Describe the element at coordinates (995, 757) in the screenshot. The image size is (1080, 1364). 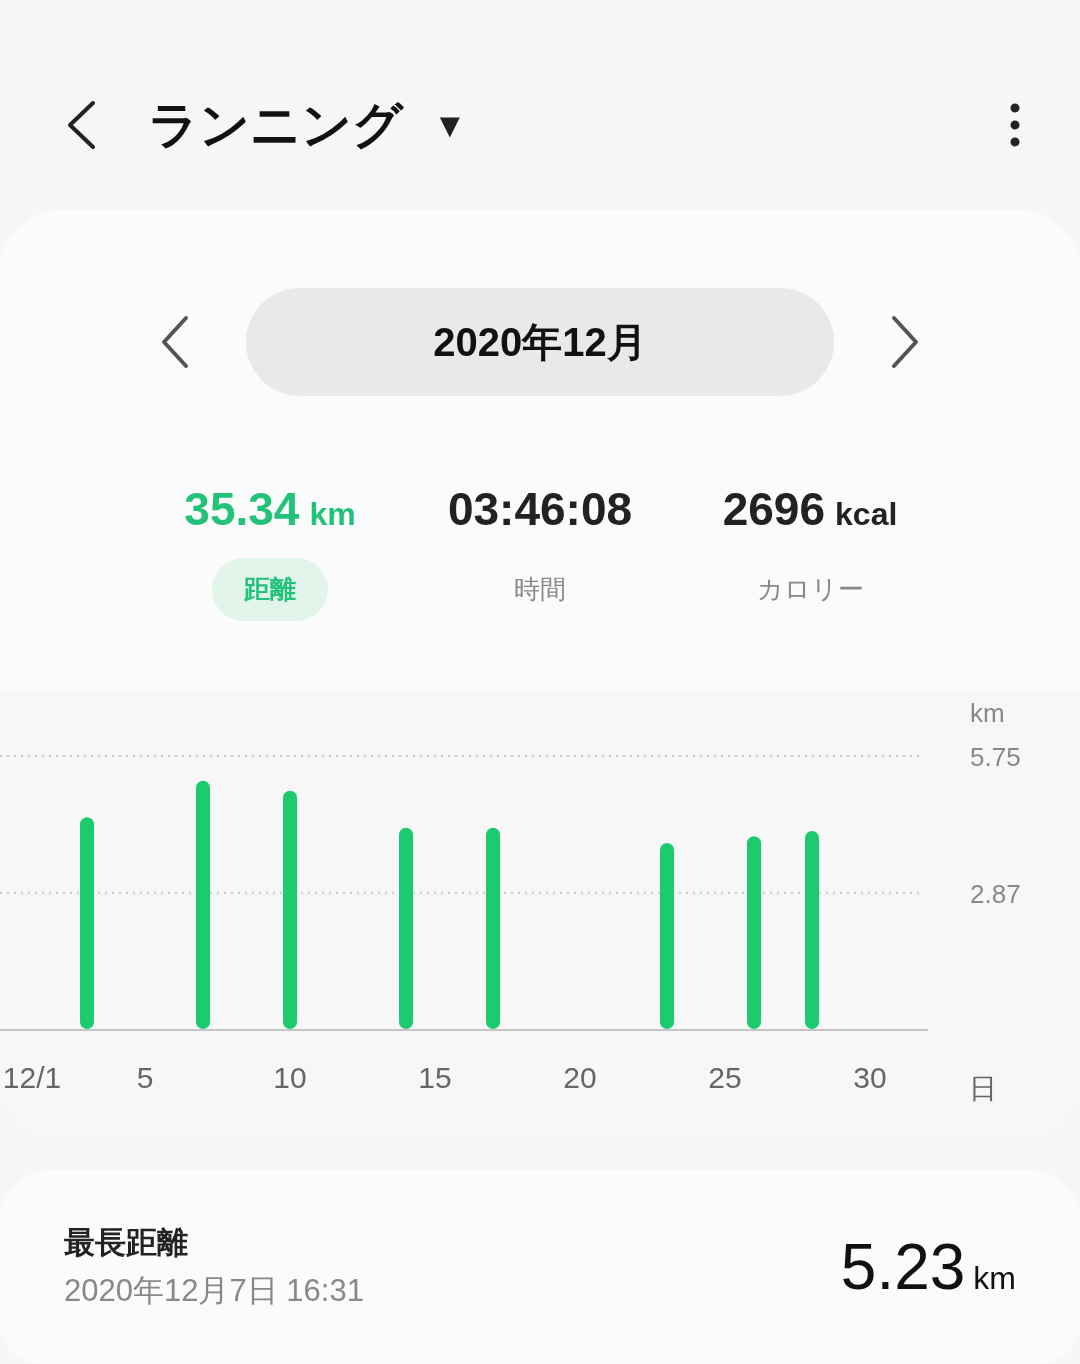
I see `y-tick-label: 5.75` at that location.